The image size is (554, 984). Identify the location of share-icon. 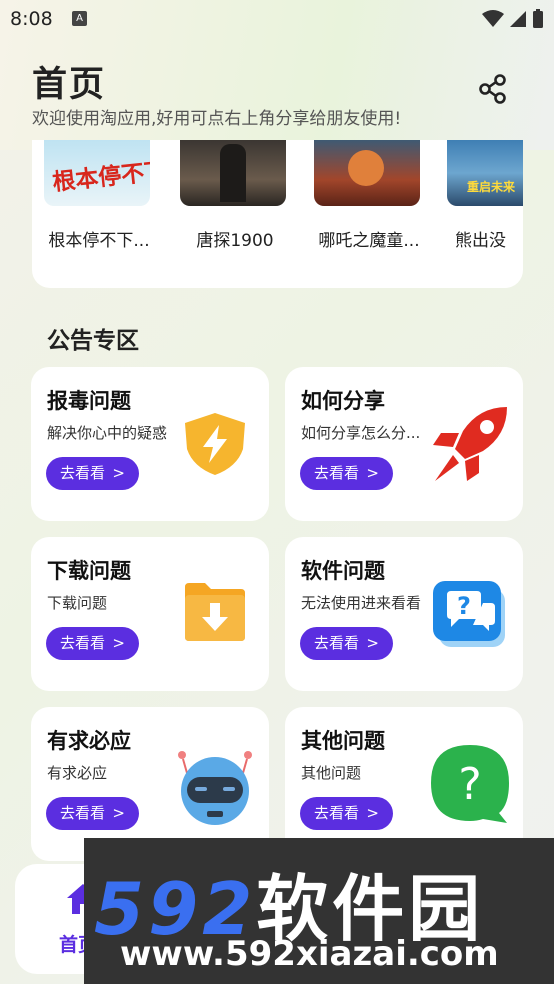
(492, 89).